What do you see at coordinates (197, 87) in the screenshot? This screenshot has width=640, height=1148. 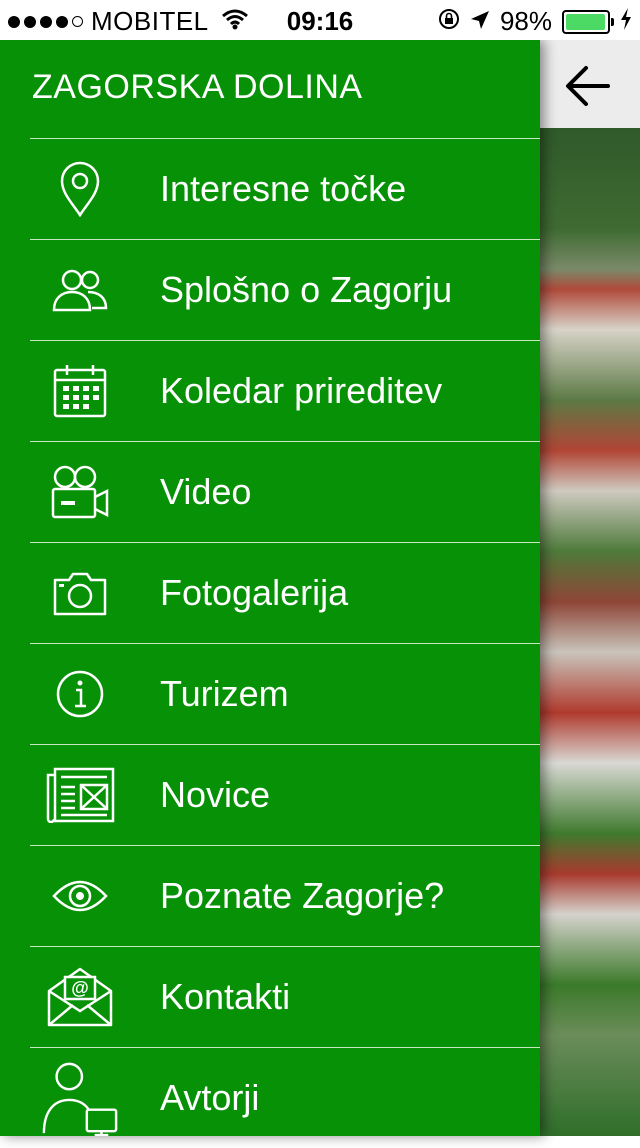 I see `drawer-title: ZAGORSKA DOLINA` at bounding box center [197, 87].